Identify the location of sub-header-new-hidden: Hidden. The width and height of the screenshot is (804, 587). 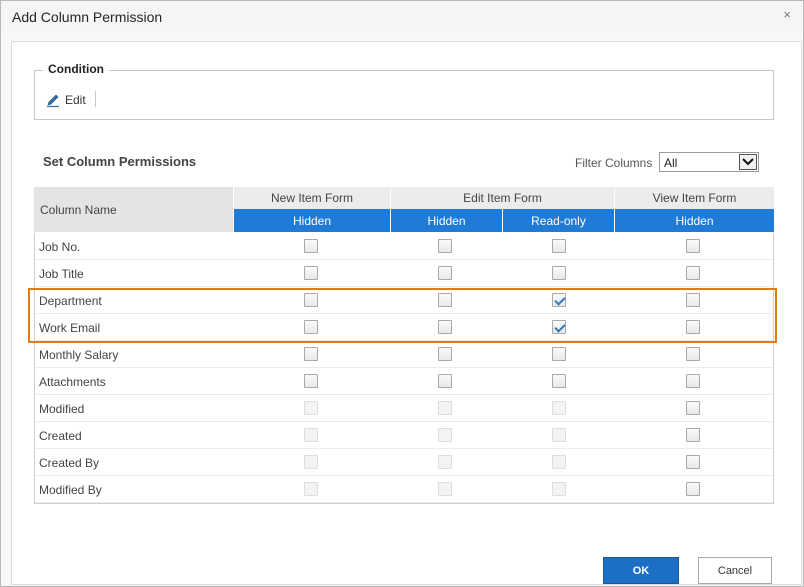
(312, 220).